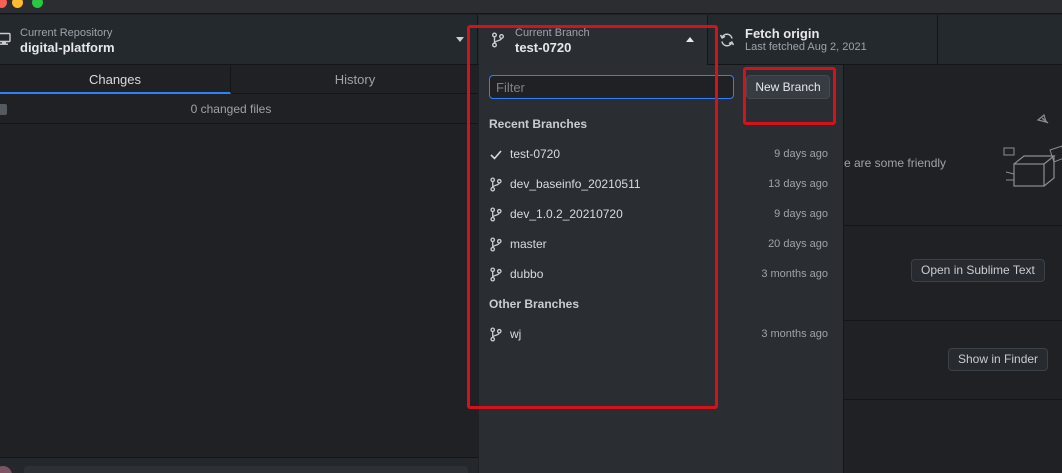  What do you see at coordinates (231, 109) in the screenshot?
I see `changed-files-count: 0 changed files` at bounding box center [231, 109].